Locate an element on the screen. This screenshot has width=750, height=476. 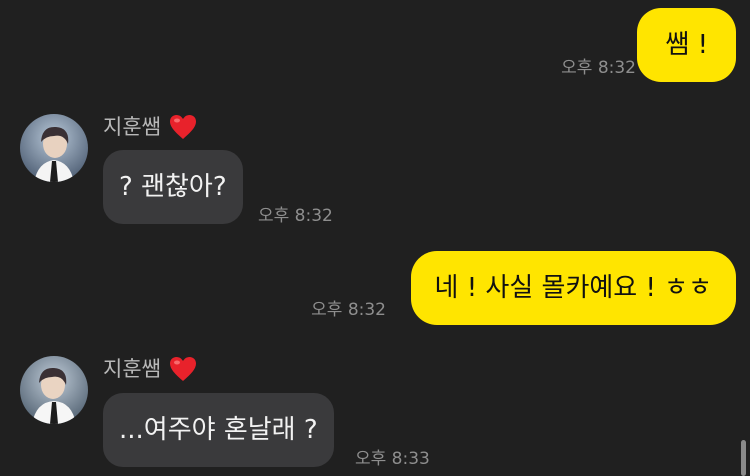
partner-message-bubble: ...여주야 혼날래 ? is located at coordinates (218, 430).